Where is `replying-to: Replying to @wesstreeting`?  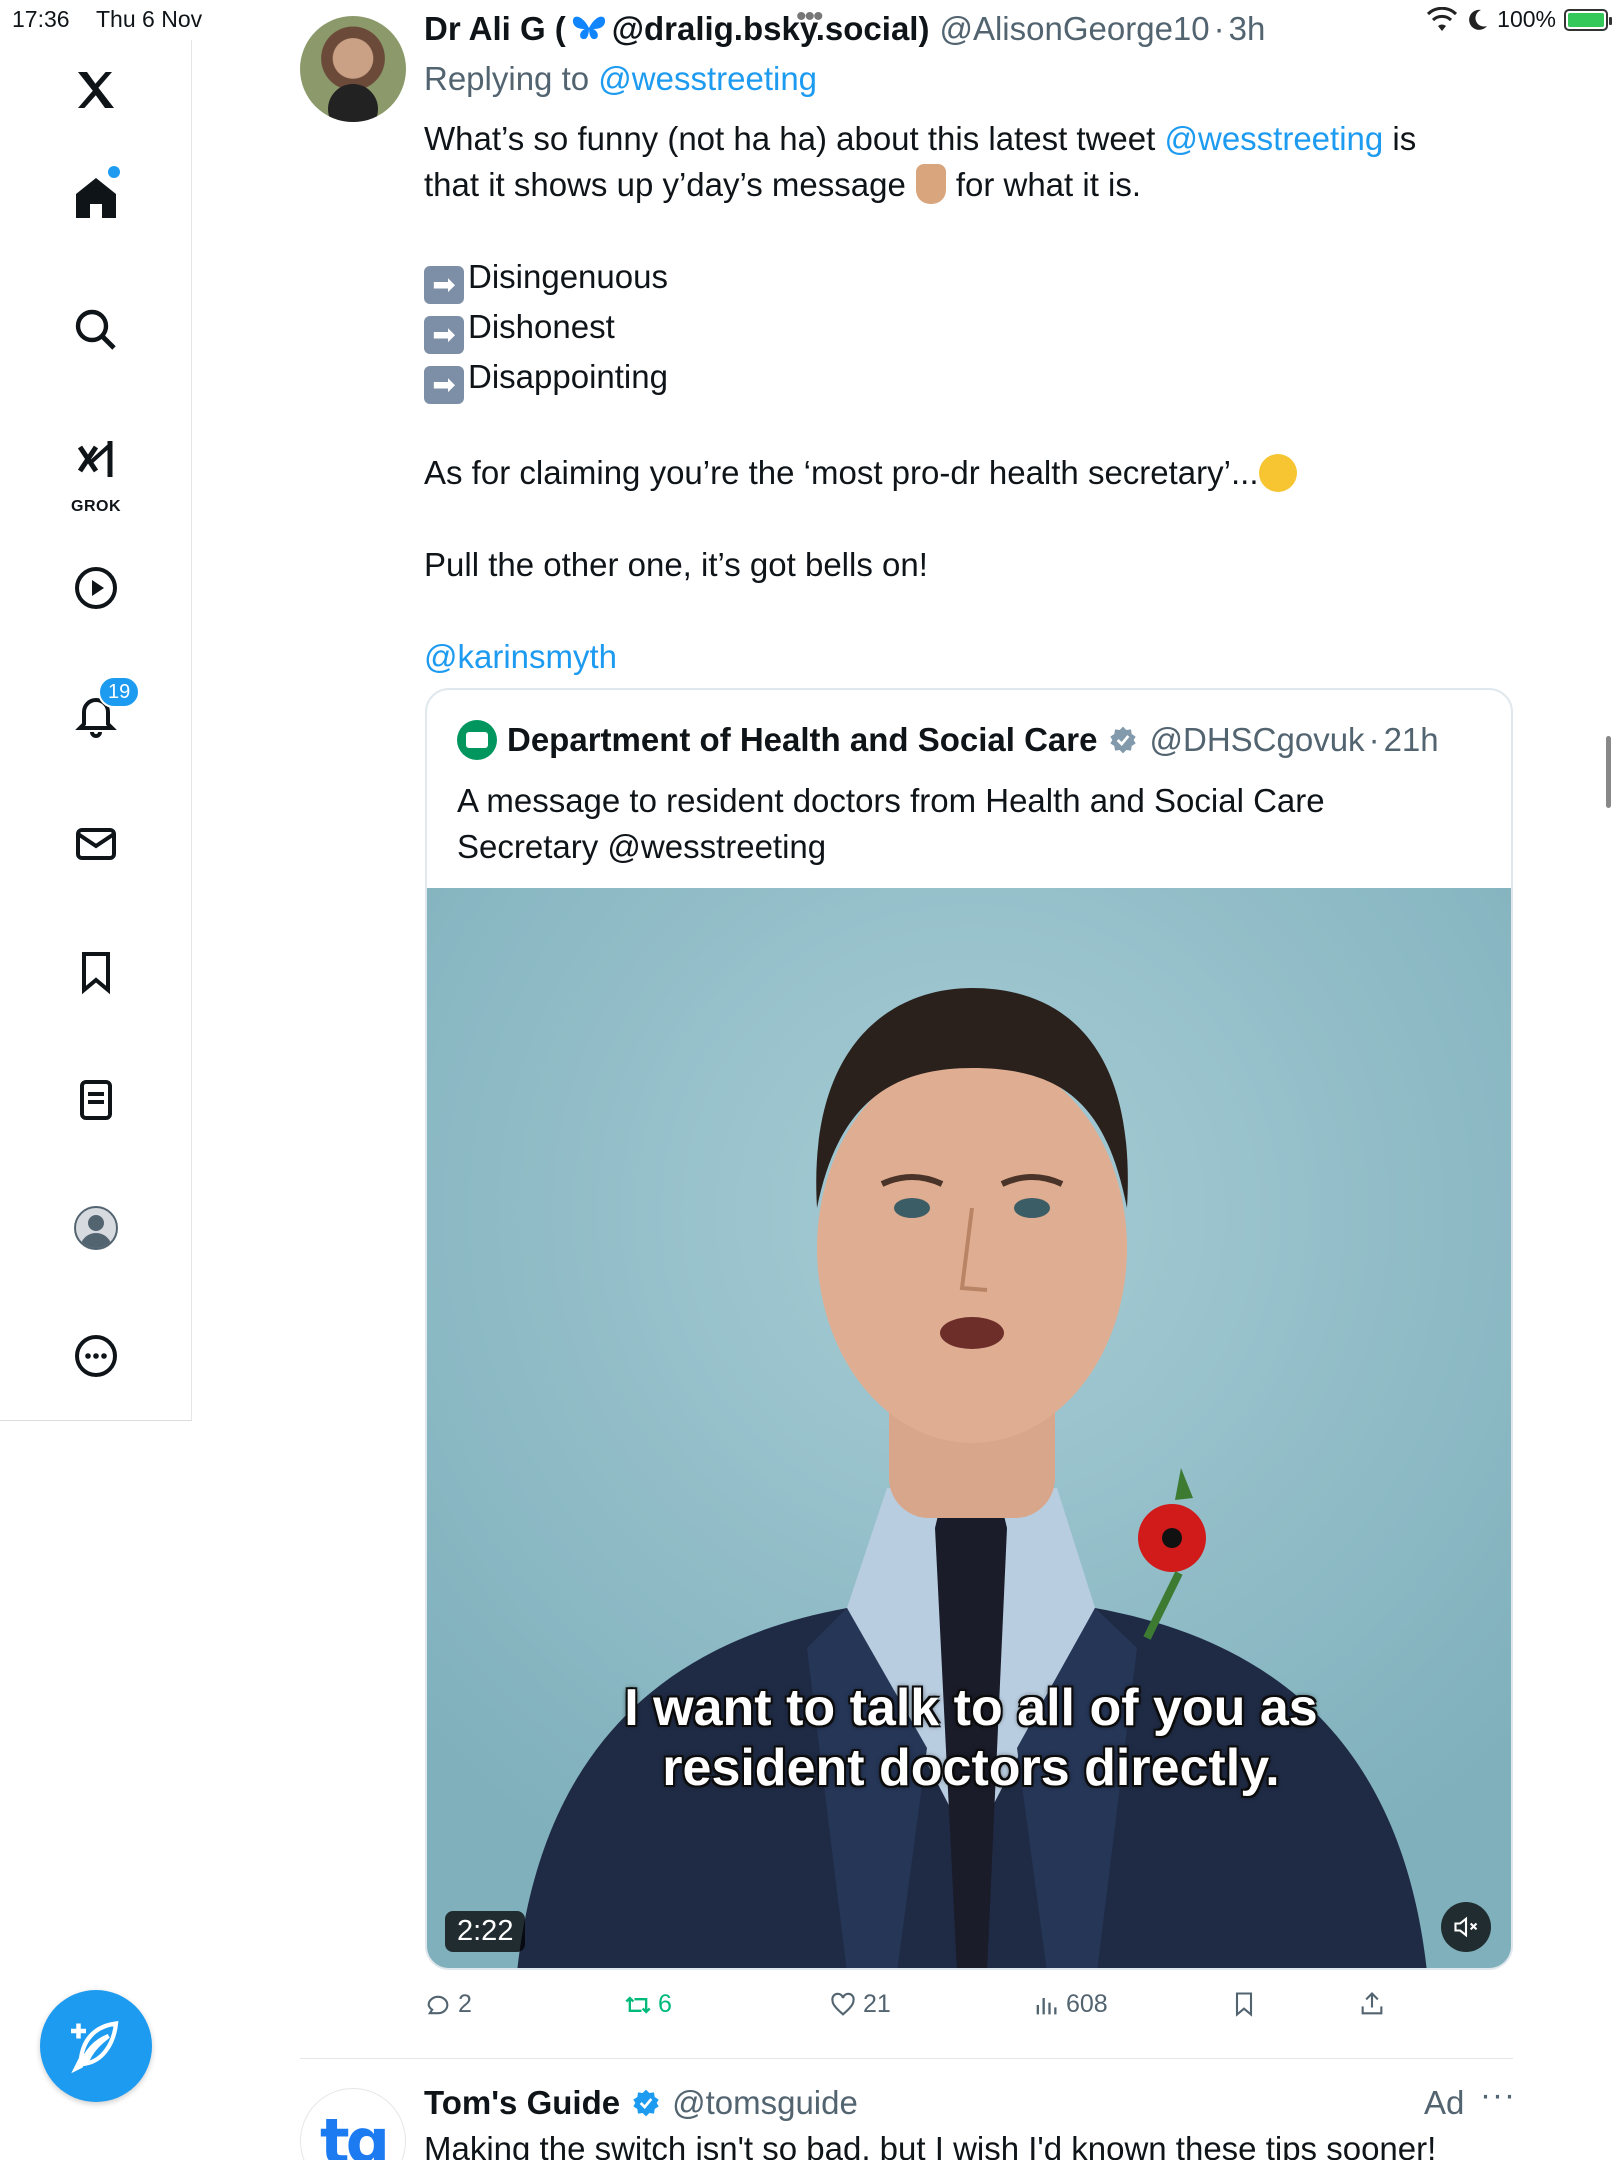 replying-to: Replying to @wesstreeting is located at coordinates (620, 79).